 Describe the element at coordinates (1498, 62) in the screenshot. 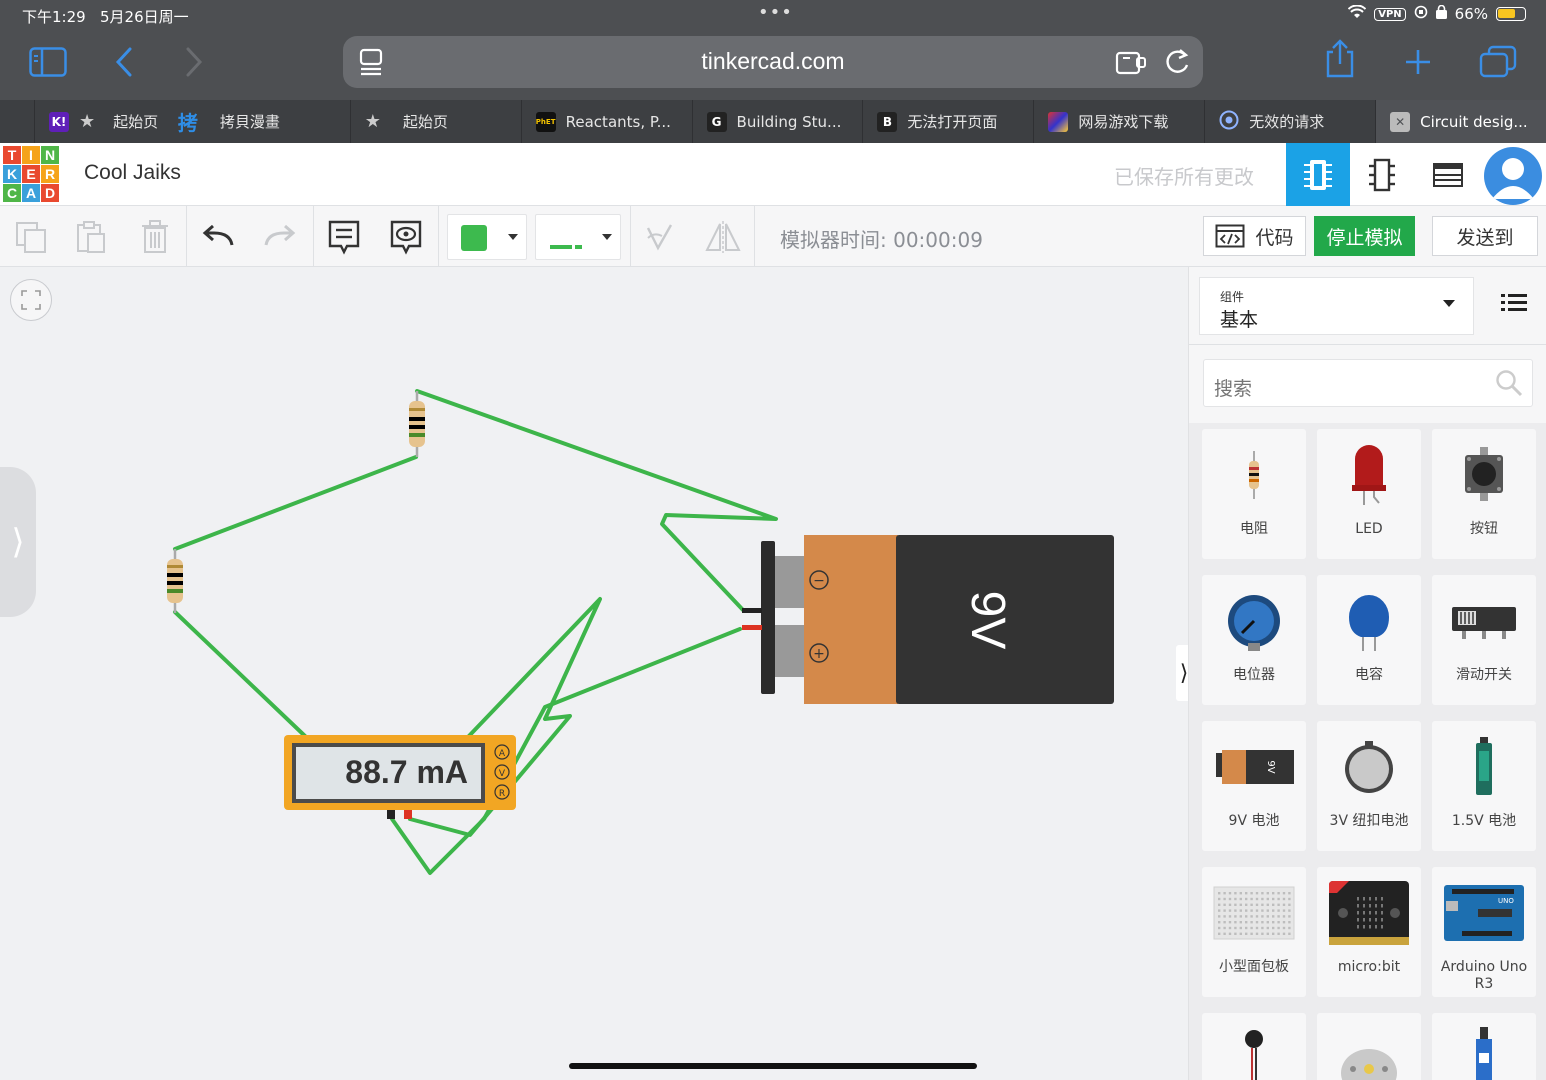

I see `tabs-overview-icon` at that location.